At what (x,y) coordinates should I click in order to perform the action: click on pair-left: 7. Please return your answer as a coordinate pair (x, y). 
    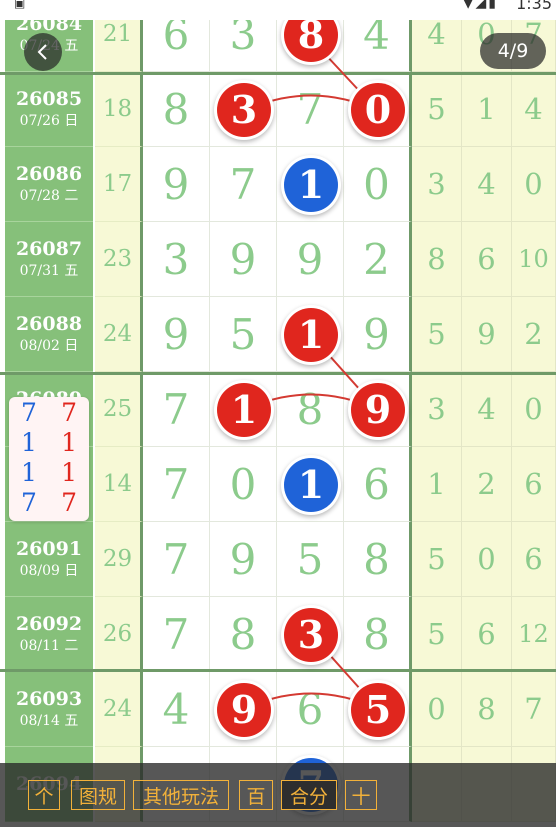
    Looking at the image, I should click on (29, 502).